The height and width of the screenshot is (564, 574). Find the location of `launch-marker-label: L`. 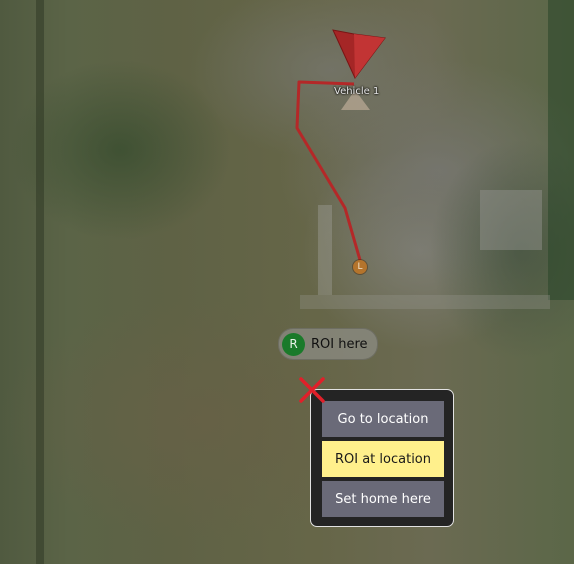

launch-marker-label: L is located at coordinates (360, 267).